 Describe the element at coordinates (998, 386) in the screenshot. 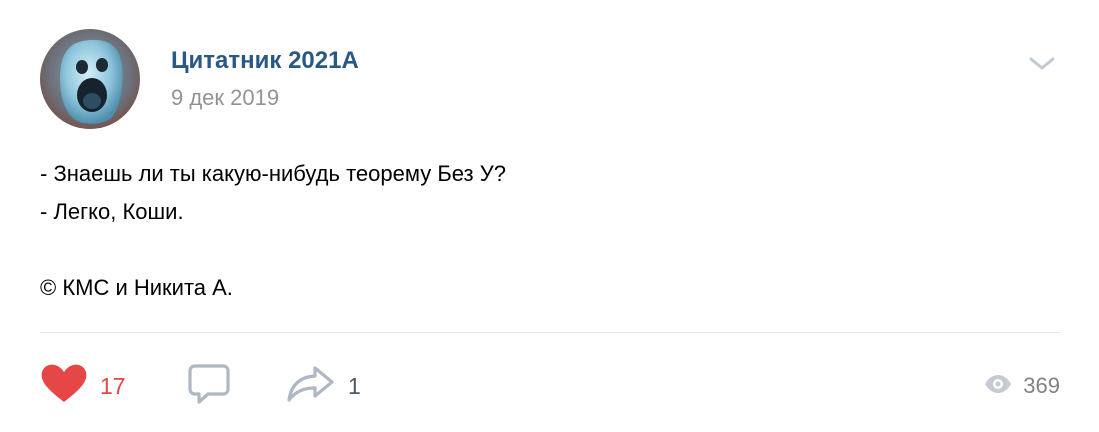

I see `eye-icon` at that location.